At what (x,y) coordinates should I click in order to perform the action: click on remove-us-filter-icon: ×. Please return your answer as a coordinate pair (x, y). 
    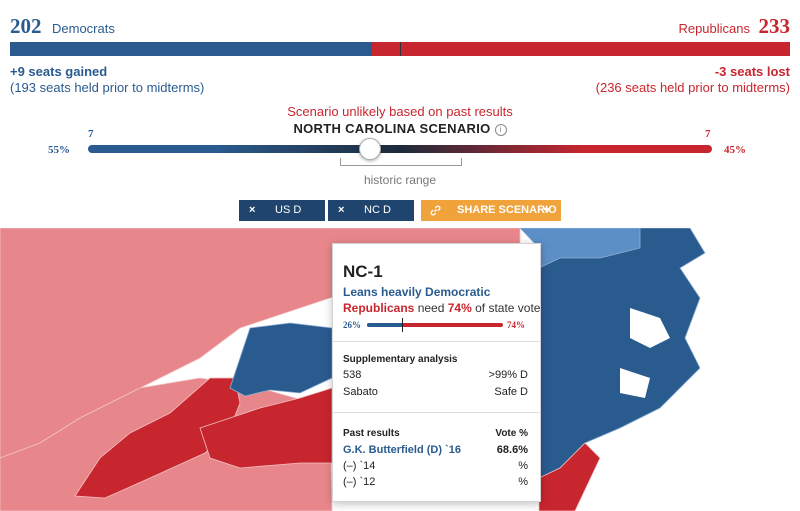
    Looking at the image, I should click on (252, 210).